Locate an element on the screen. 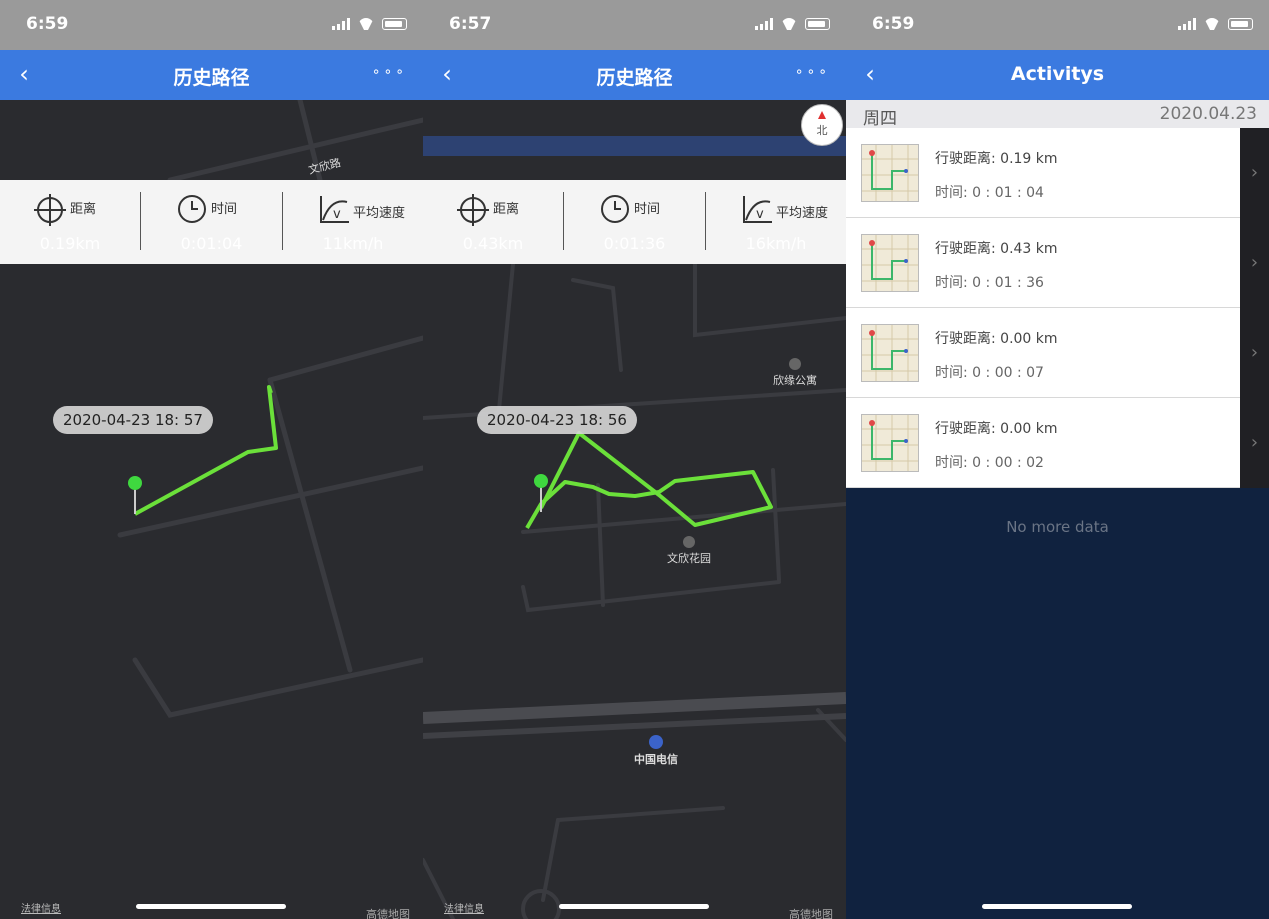 The image size is (1269, 919). stat-speed: v 平均速度 11km/h is located at coordinates (353, 222).